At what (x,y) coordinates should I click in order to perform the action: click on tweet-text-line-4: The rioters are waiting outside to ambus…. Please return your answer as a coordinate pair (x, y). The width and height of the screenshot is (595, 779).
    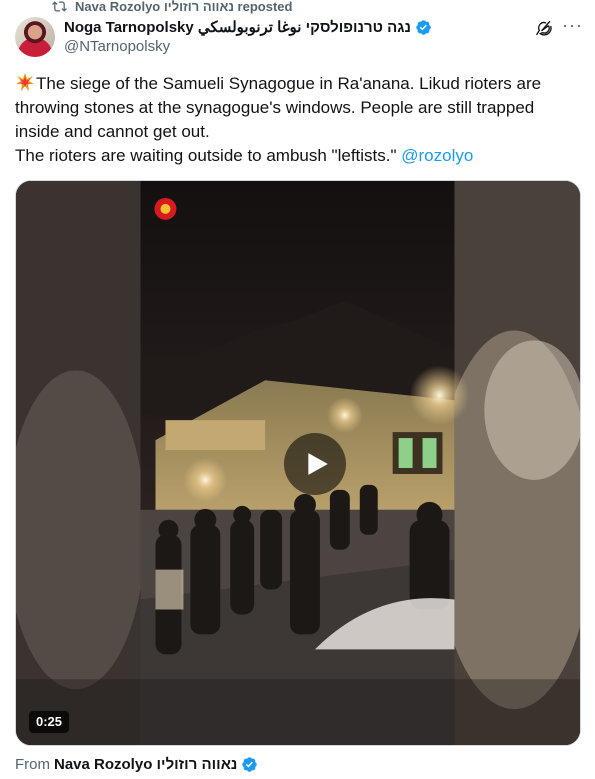
    Looking at the image, I should click on (206, 155).